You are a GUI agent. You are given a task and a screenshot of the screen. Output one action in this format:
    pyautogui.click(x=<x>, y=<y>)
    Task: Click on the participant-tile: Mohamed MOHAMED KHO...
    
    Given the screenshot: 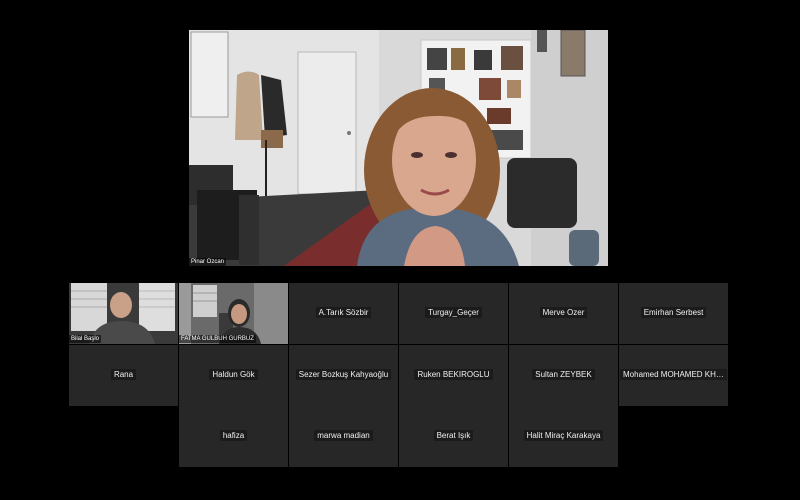 What is the action you would take?
    pyautogui.click(x=673, y=375)
    